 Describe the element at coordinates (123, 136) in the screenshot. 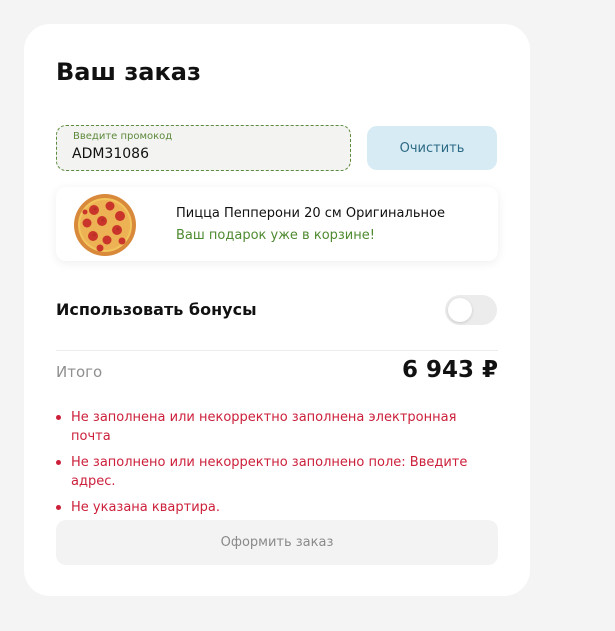

I see `promo-code-label: Введите промокод` at that location.